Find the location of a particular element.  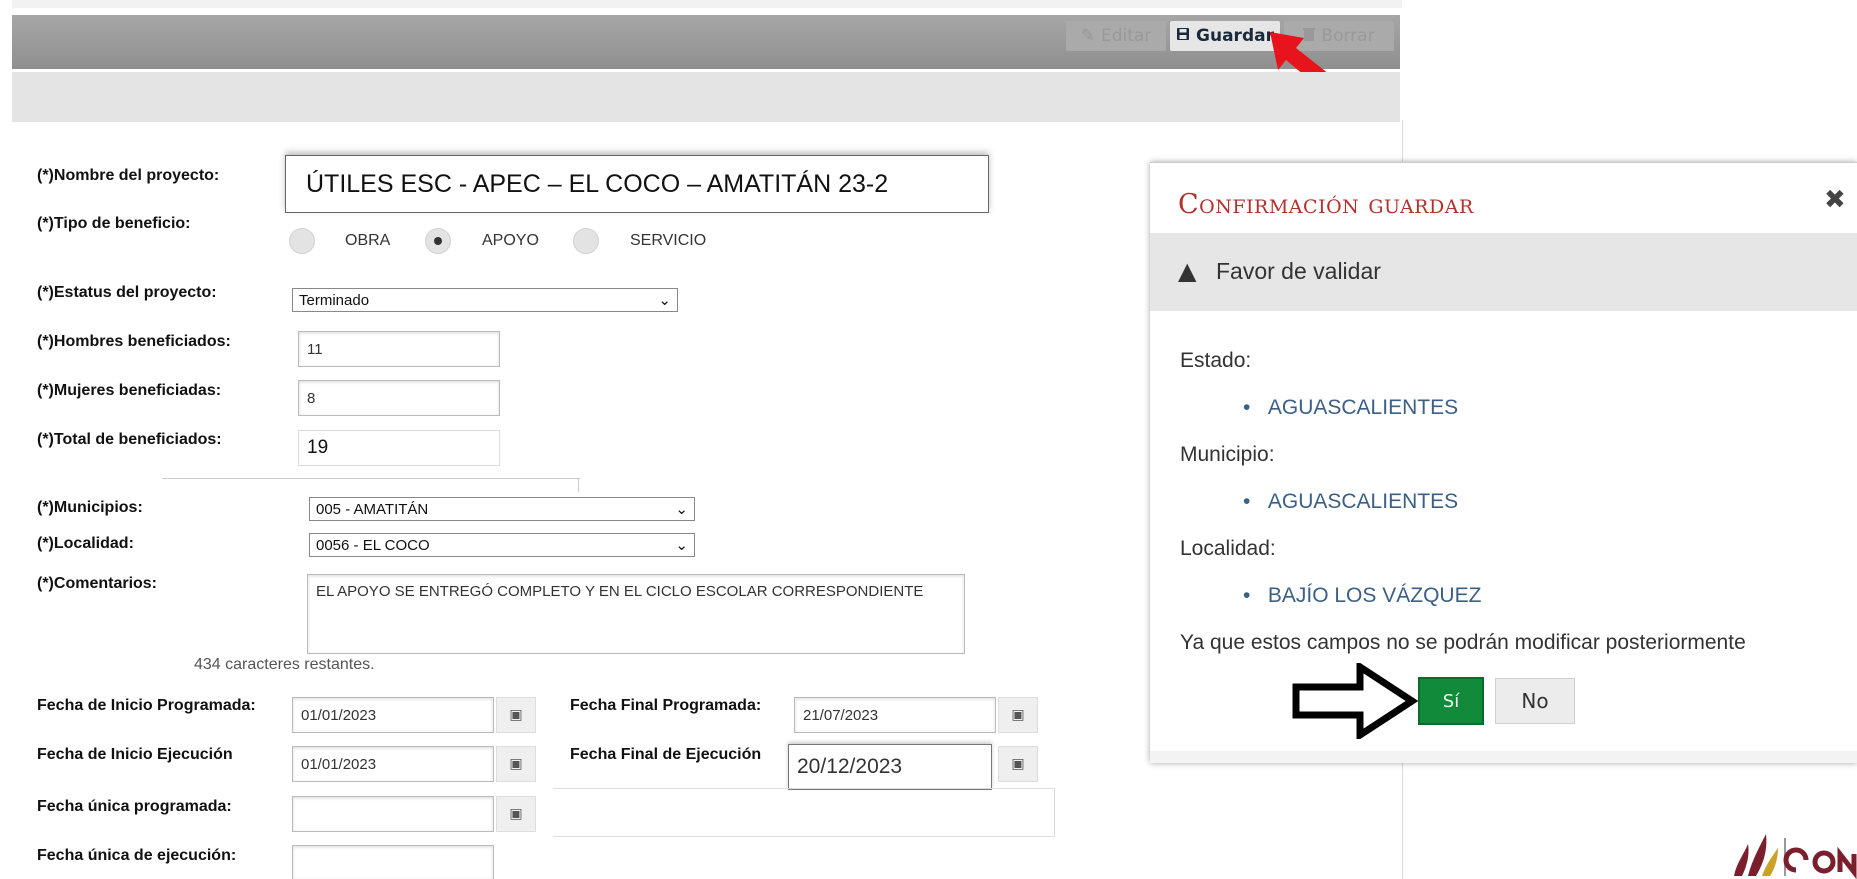

localidad-dialog-label: Localidad: is located at coordinates (1228, 548).